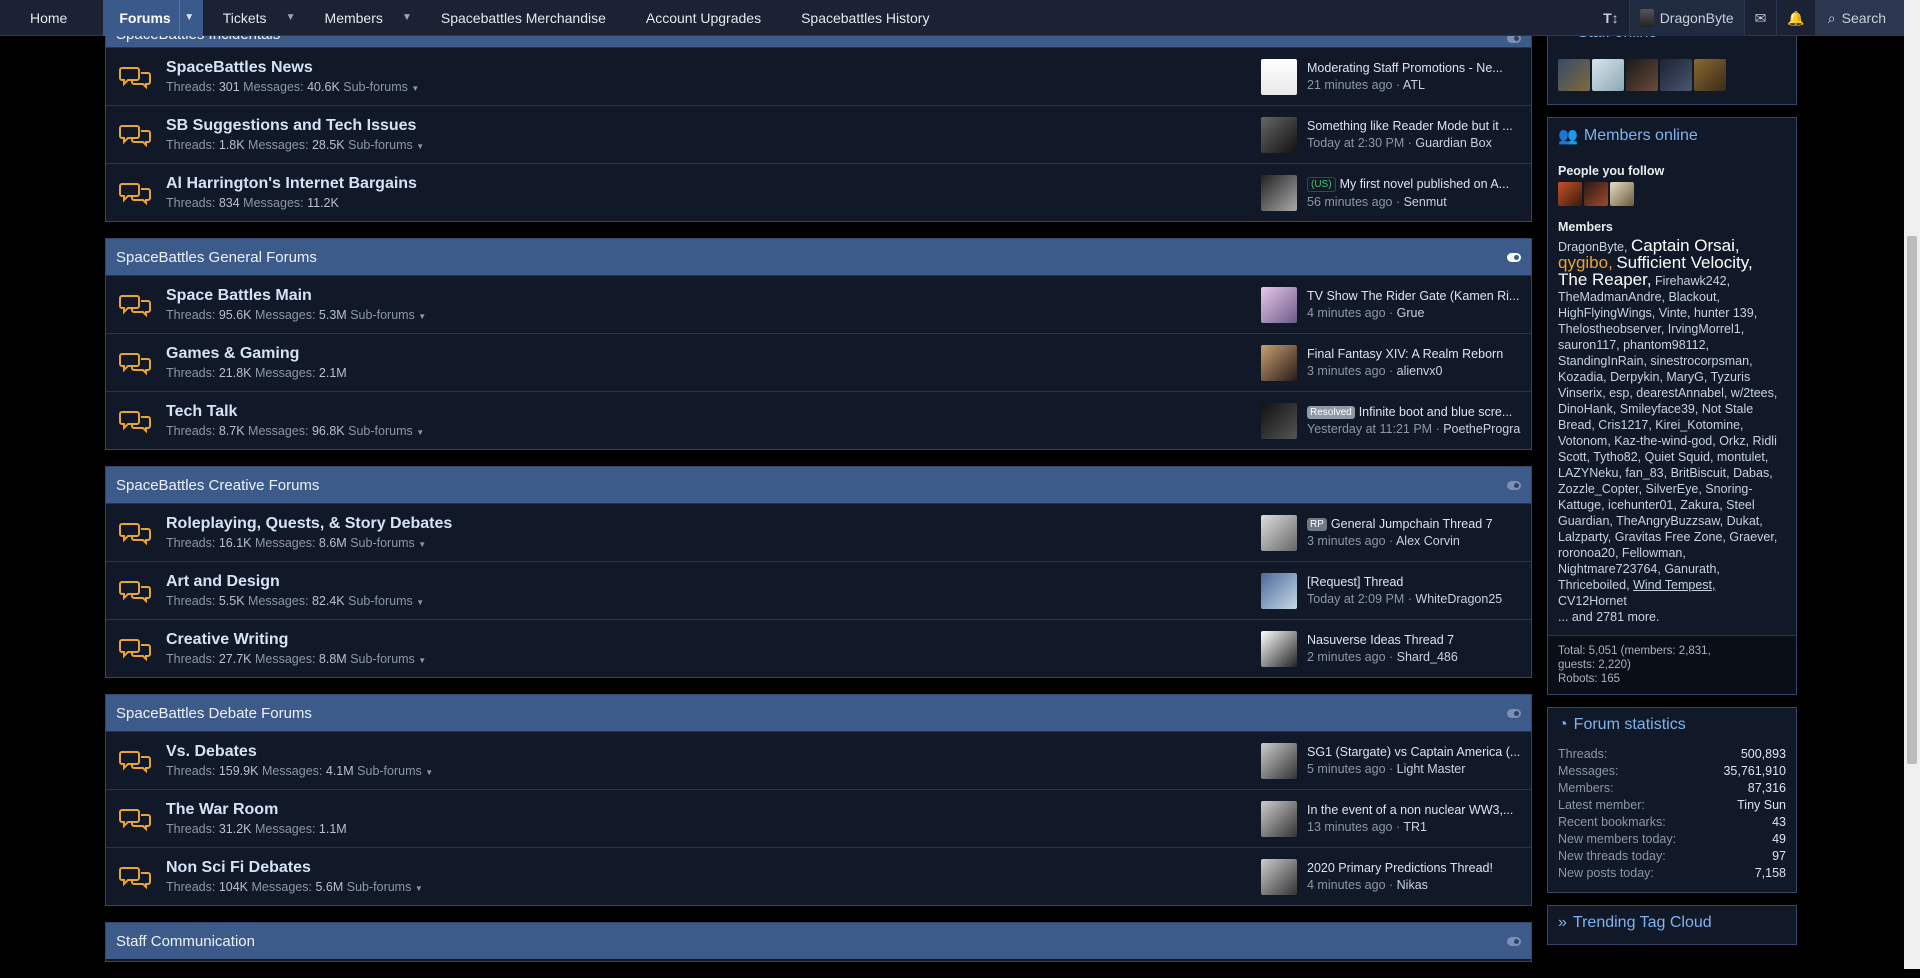 Image resolution: width=1920 pixels, height=978 pixels. What do you see at coordinates (1859, 18) in the screenshot?
I see `search-button: ⌕ Search` at bounding box center [1859, 18].